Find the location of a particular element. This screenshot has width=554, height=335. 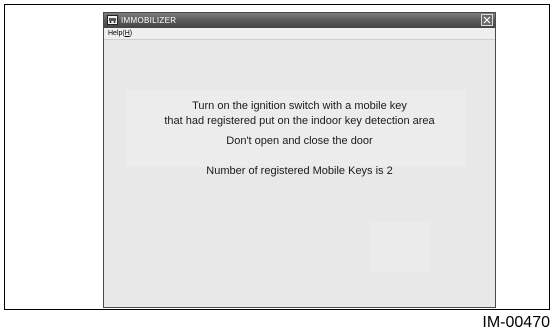

menu-bar: Help(H) is located at coordinates (299, 34).